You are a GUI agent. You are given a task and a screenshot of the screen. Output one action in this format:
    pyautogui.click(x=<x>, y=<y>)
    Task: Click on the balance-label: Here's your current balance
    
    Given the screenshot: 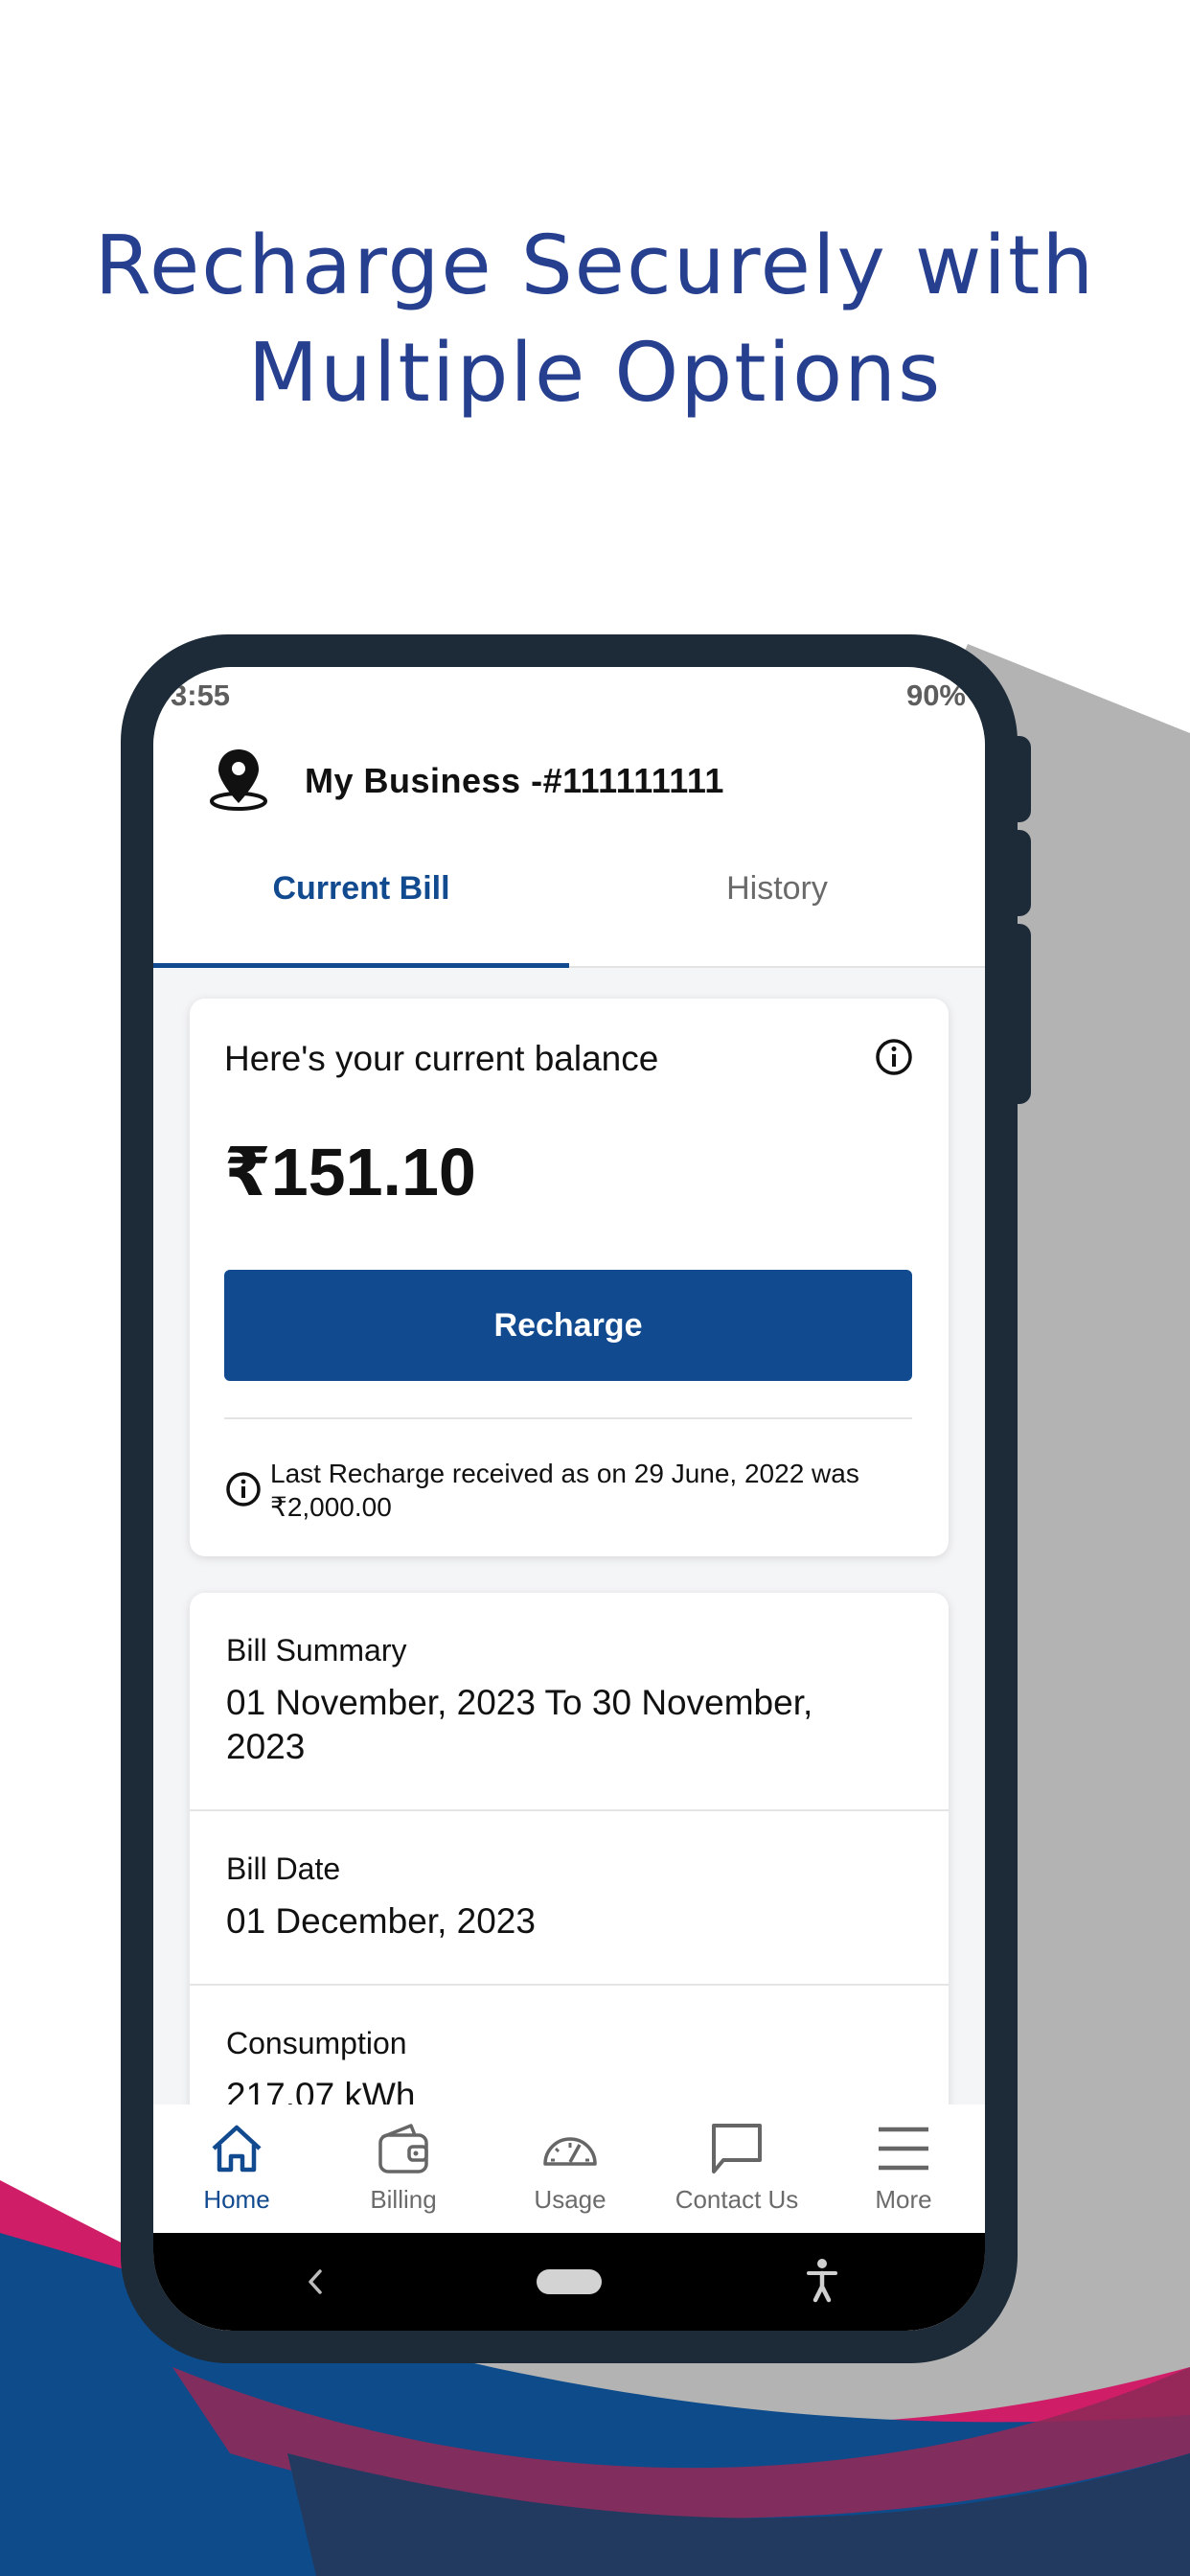 What is the action you would take?
    pyautogui.click(x=442, y=1058)
    